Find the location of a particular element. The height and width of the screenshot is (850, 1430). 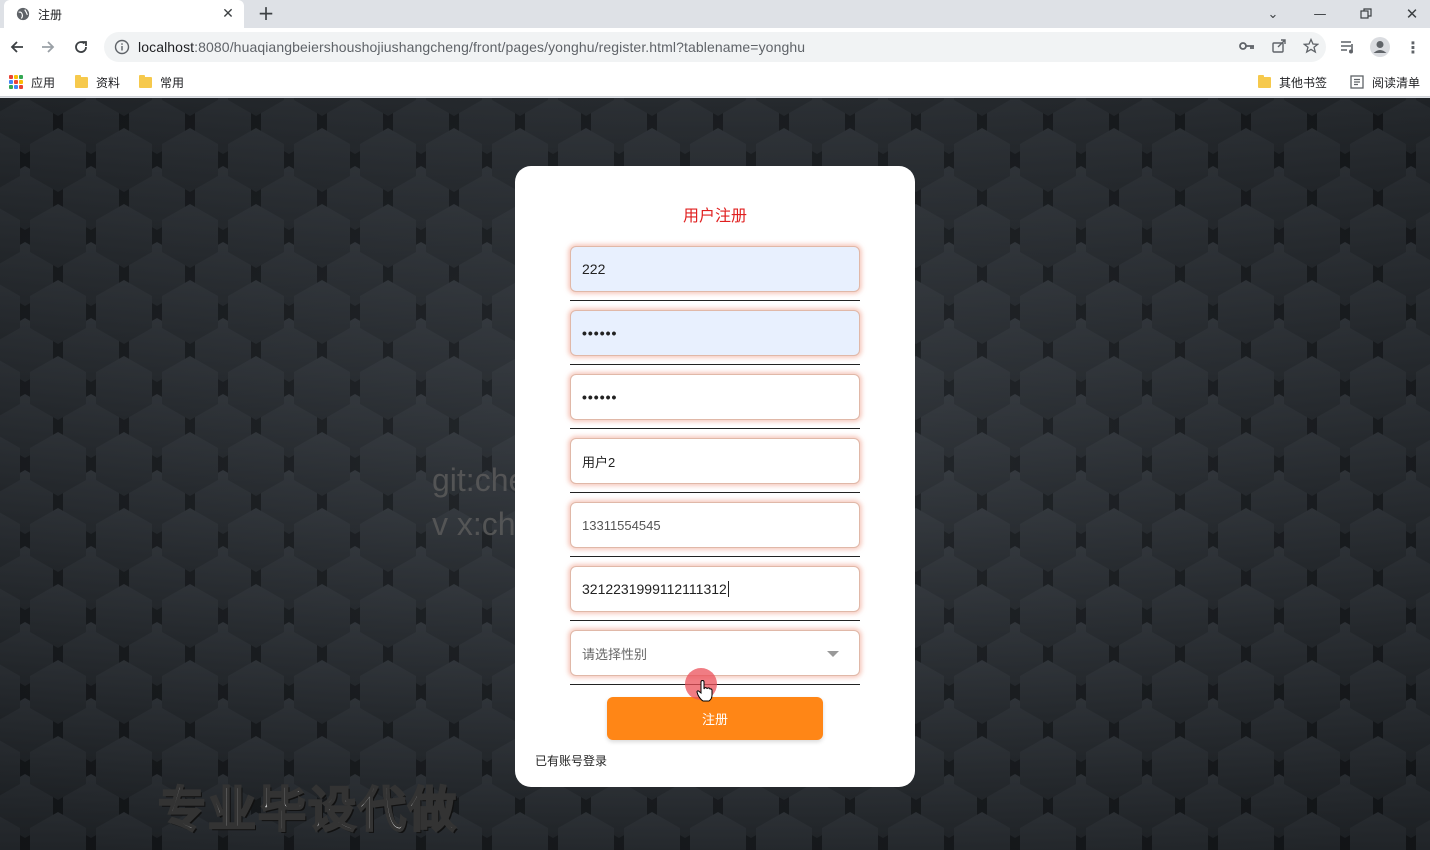

restore-button is located at coordinates (1366, 14).